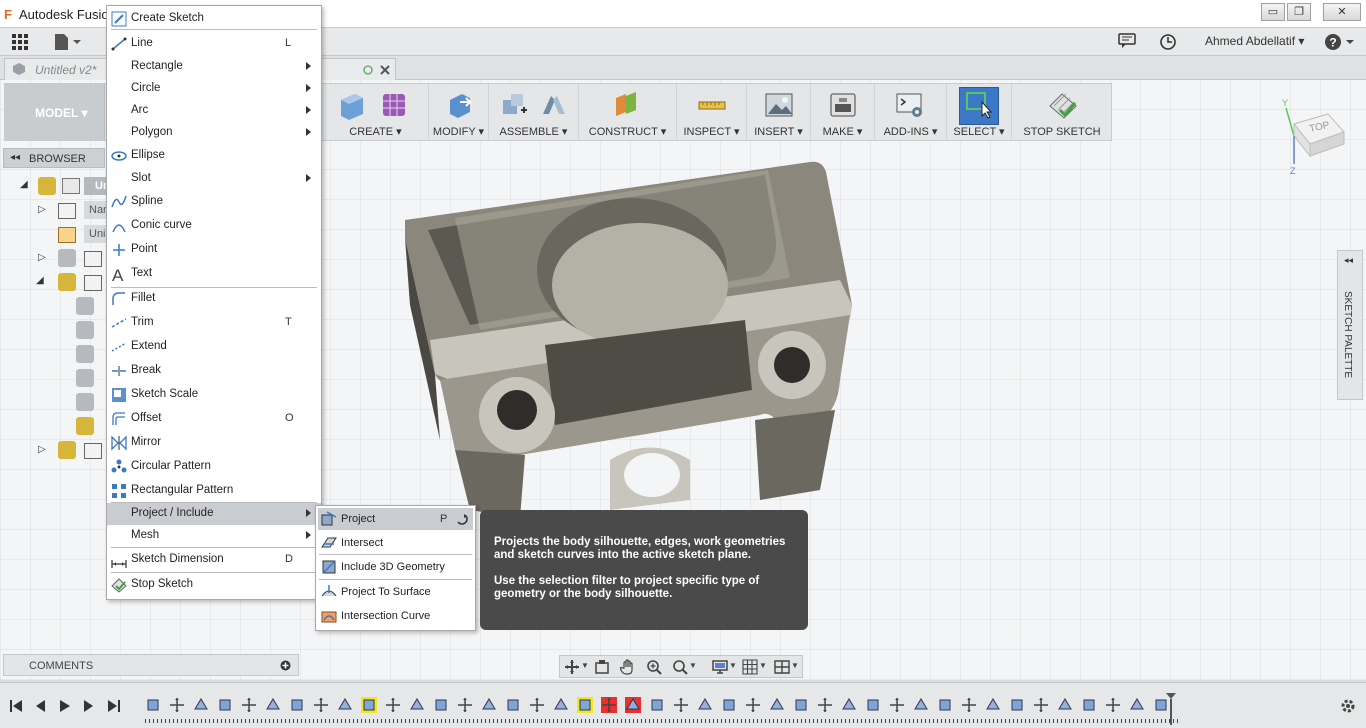  Describe the element at coordinates (459, 112) in the screenshot. I see `modify-group: MODIFY ▾` at that location.